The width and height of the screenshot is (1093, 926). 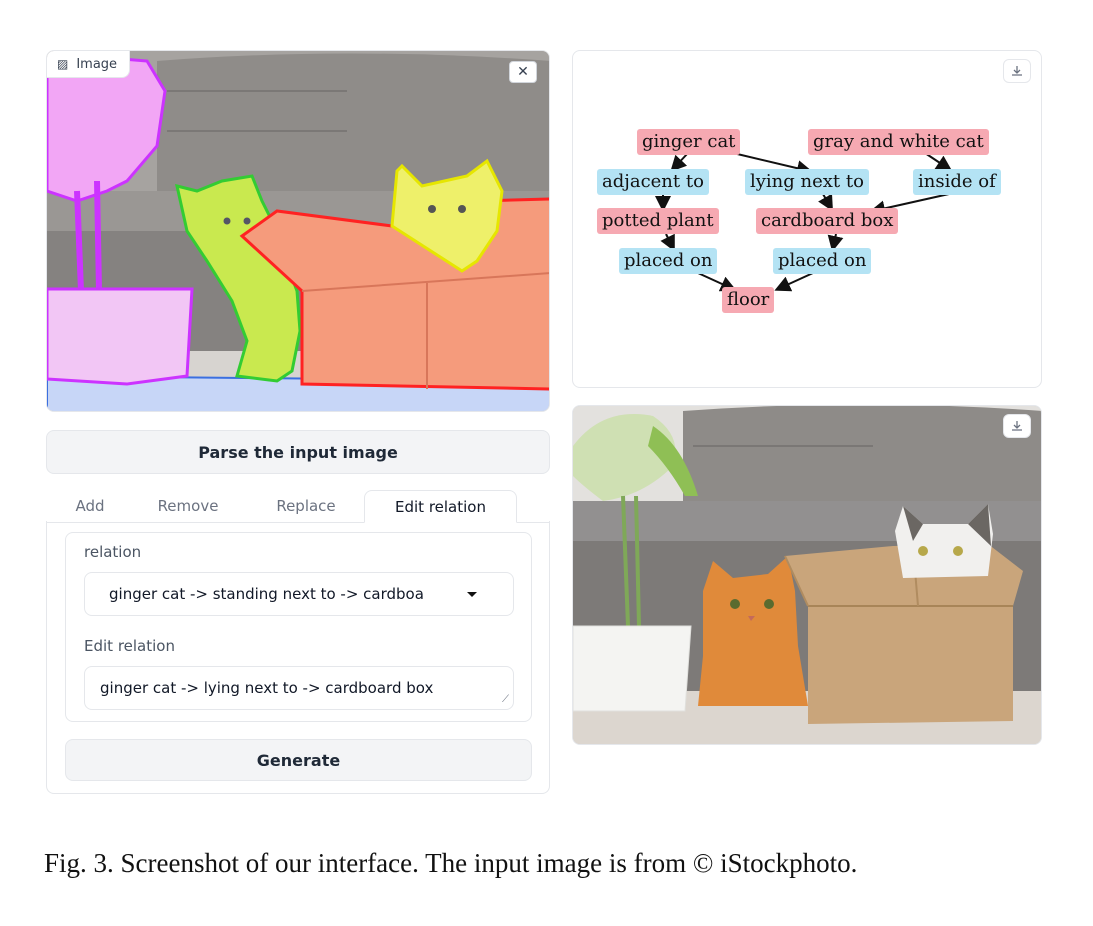 I want to click on tab-add: Add, so click(x=90, y=506).